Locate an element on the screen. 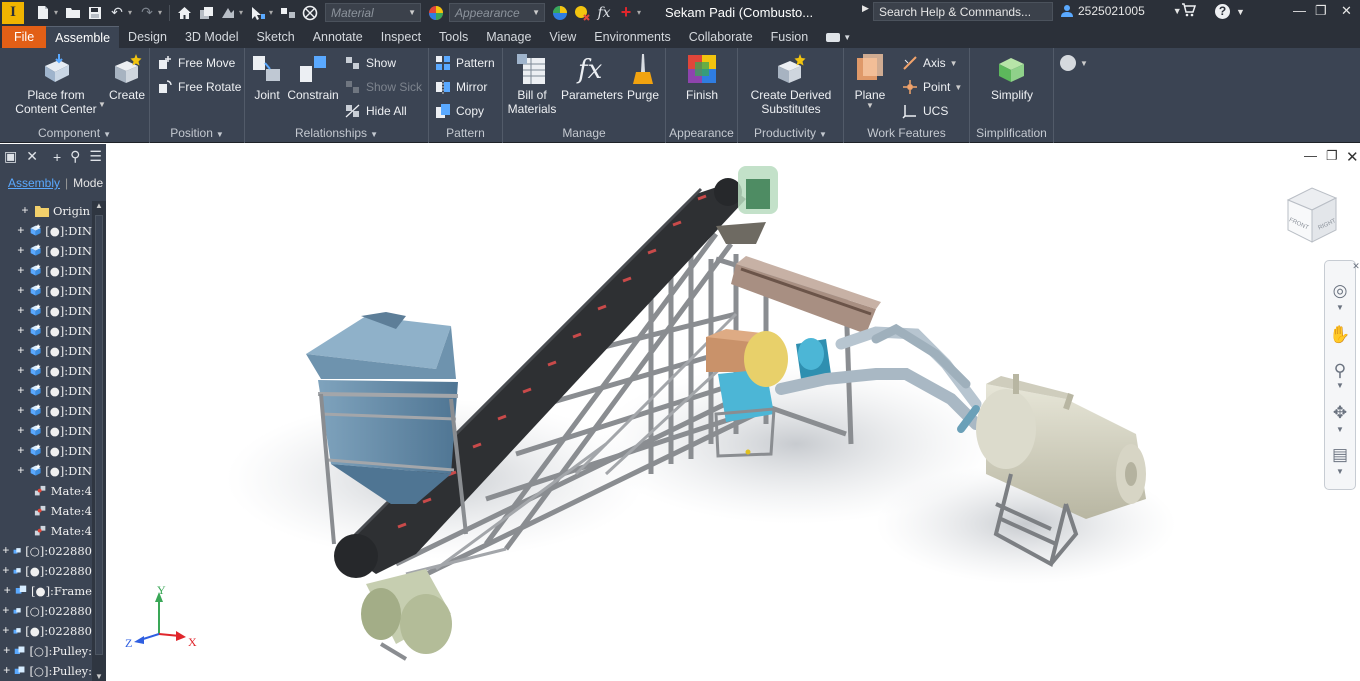 This screenshot has height=681, width=1360. menu-icon: ☰ is located at coordinates (95, 156).